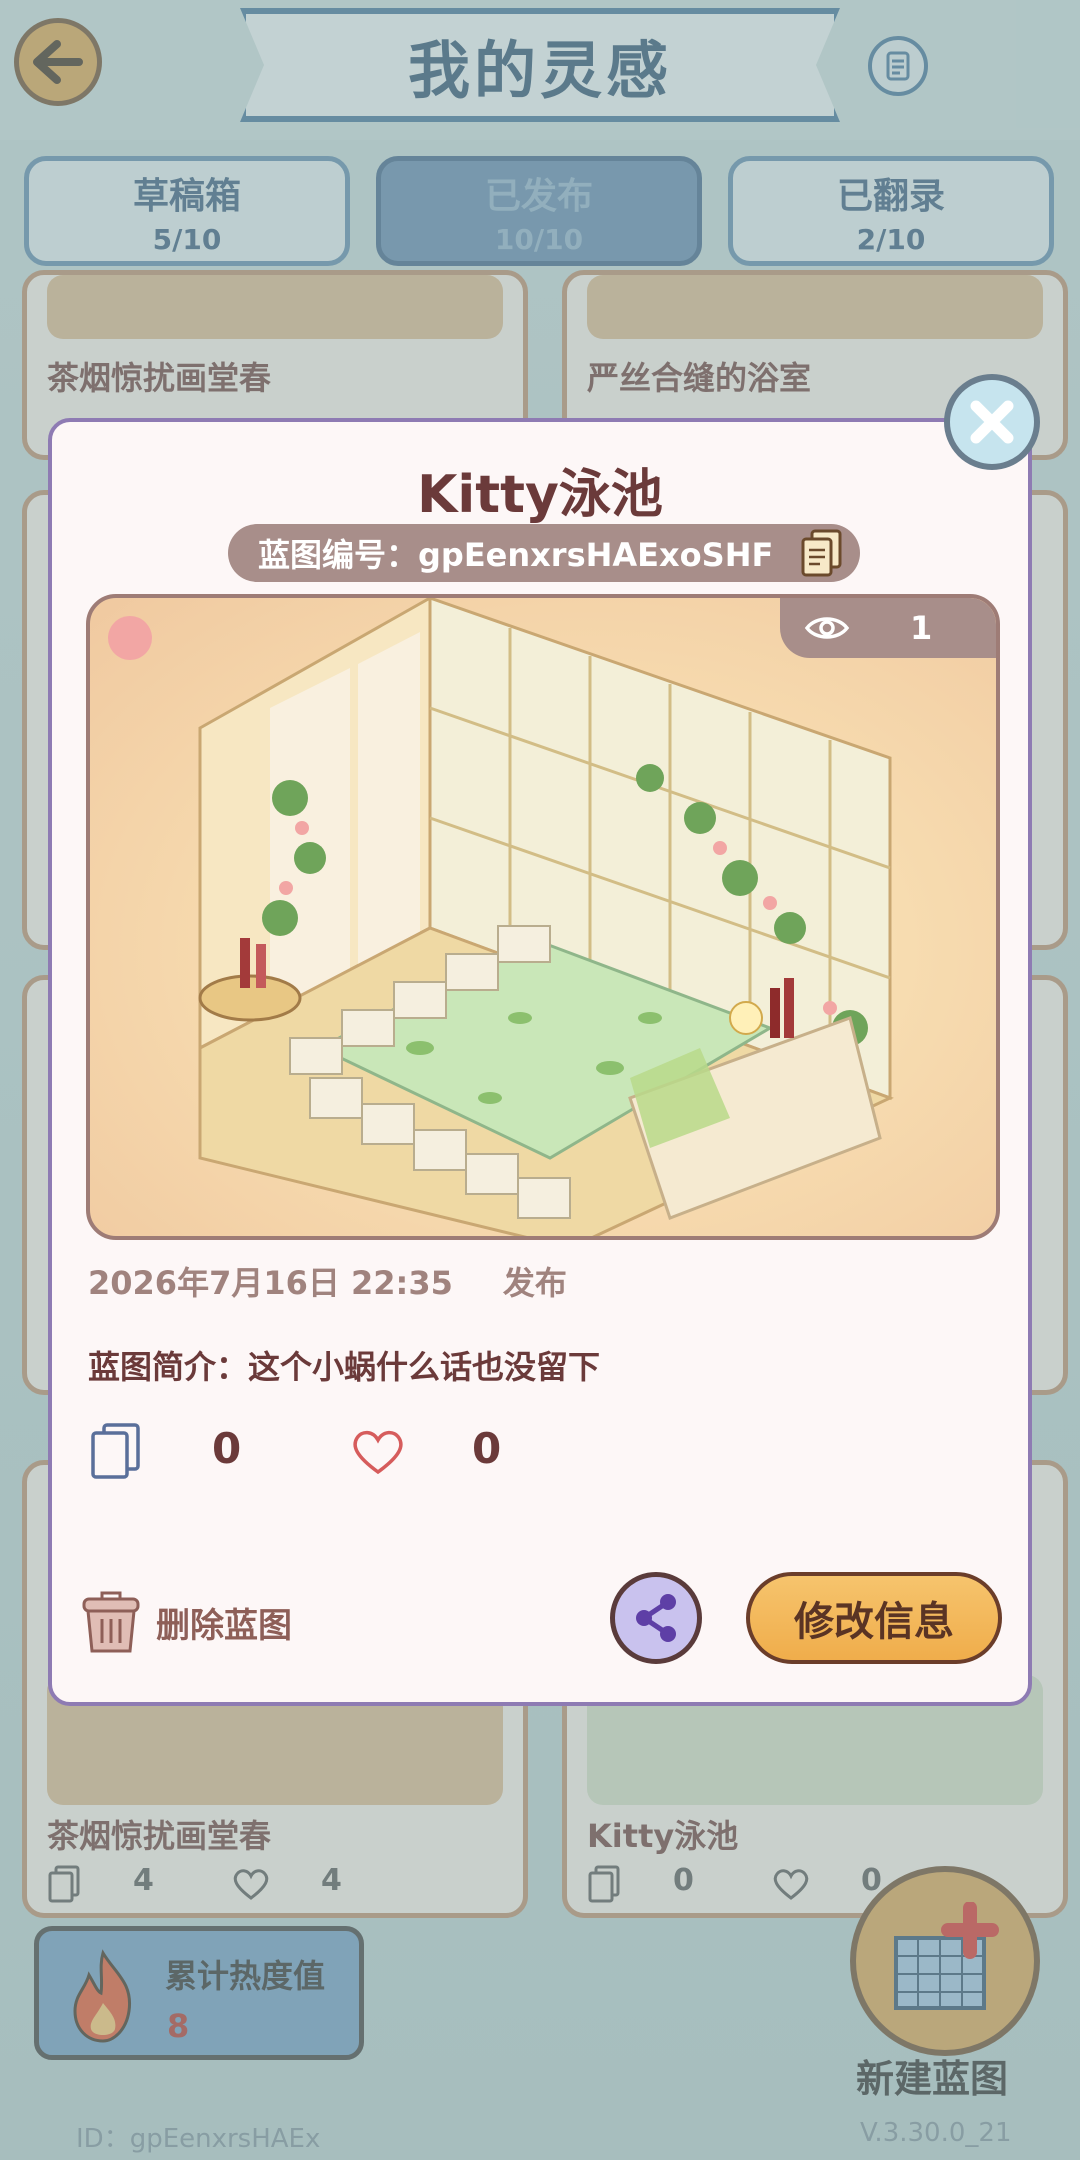 Image resolution: width=1080 pixels, height=2160 pixels. I want to click on delete-label: 删除蓝图, so click(224, 1625).